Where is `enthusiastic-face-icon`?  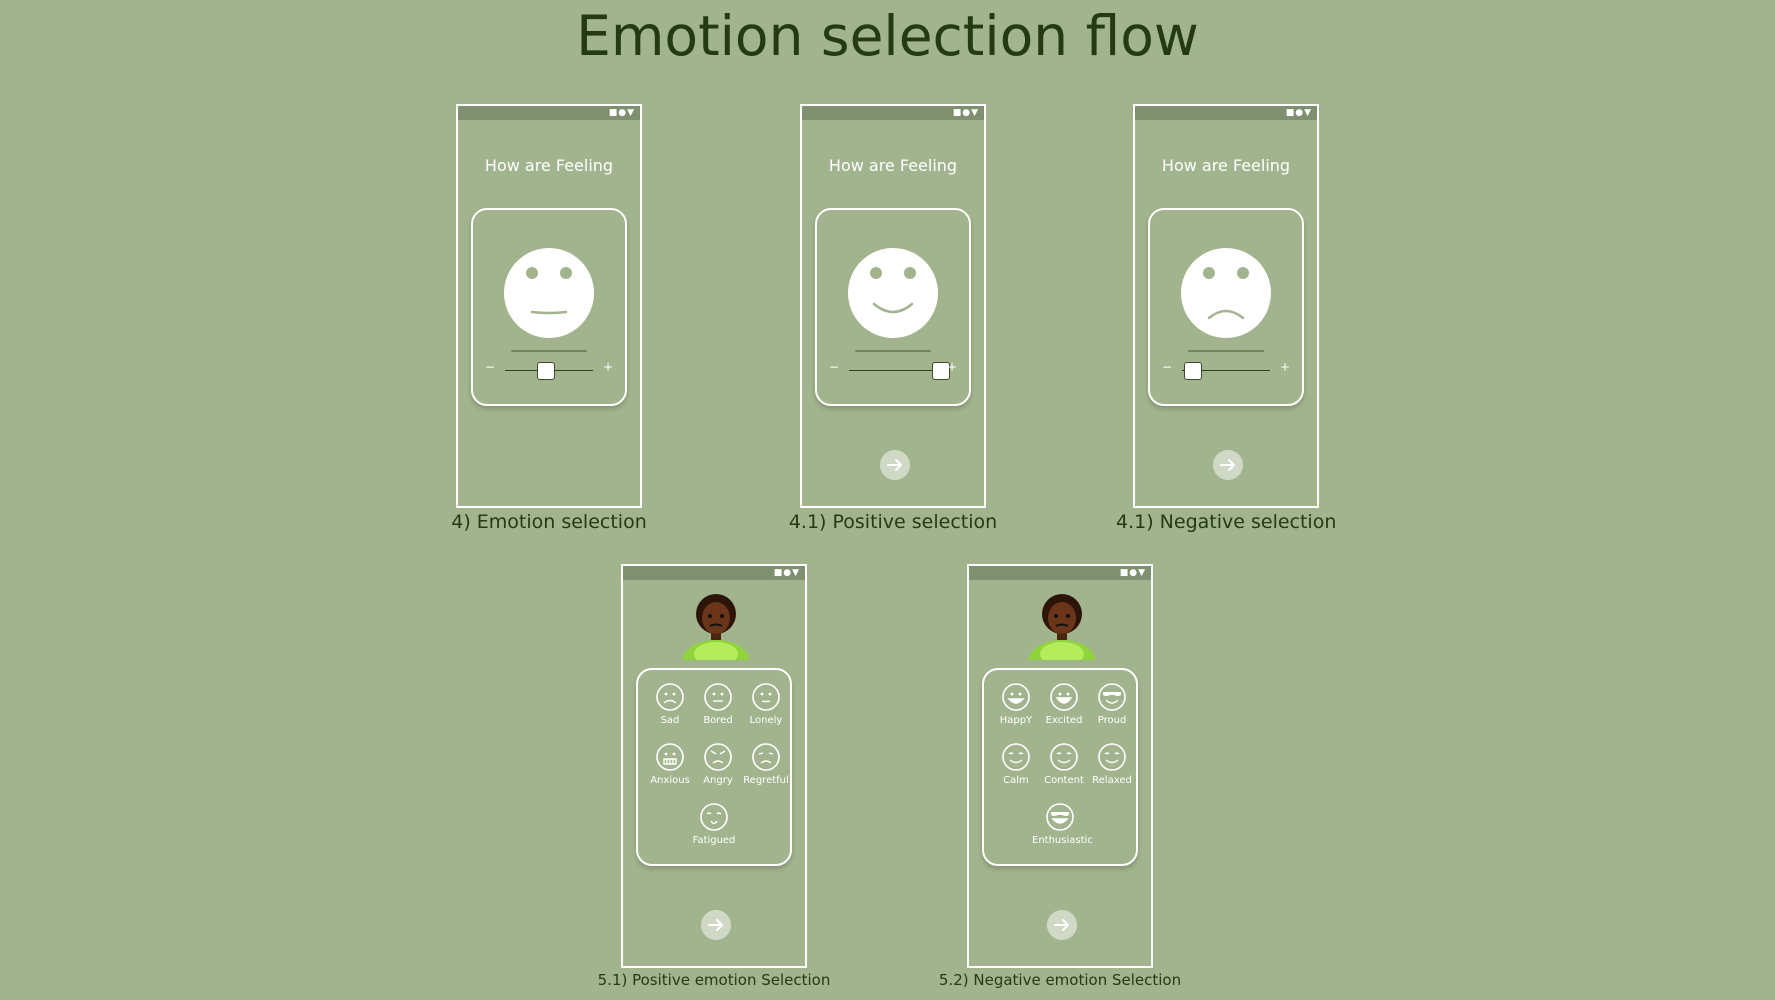
enthusiastic-face-icon is located at coordinates (1060, 817).